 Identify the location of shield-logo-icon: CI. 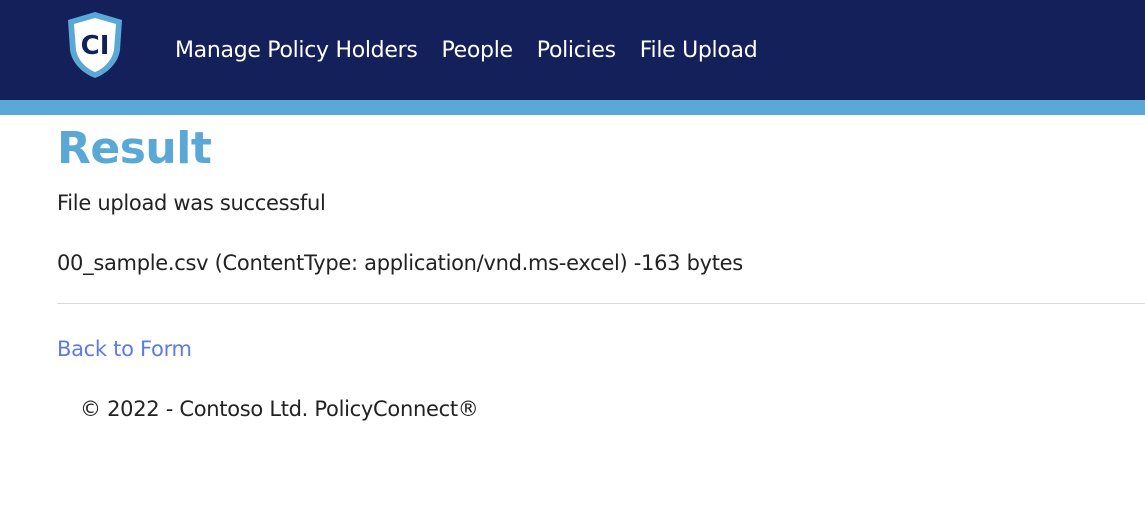
(95, 45).